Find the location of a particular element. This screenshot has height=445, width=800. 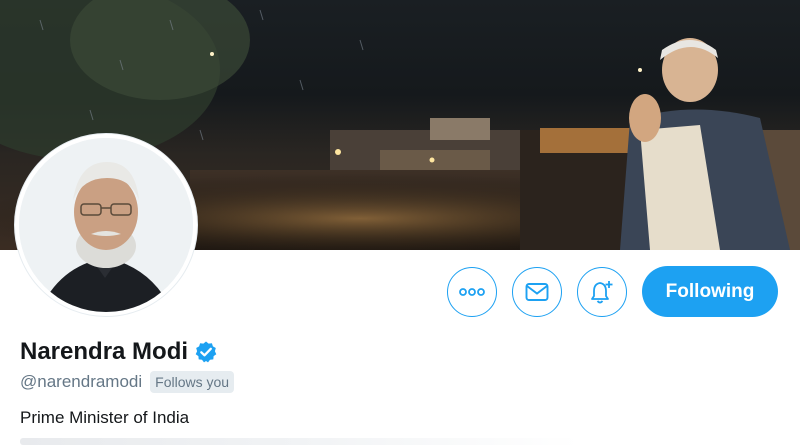

more-options-button is located at coordinates (472, 292).